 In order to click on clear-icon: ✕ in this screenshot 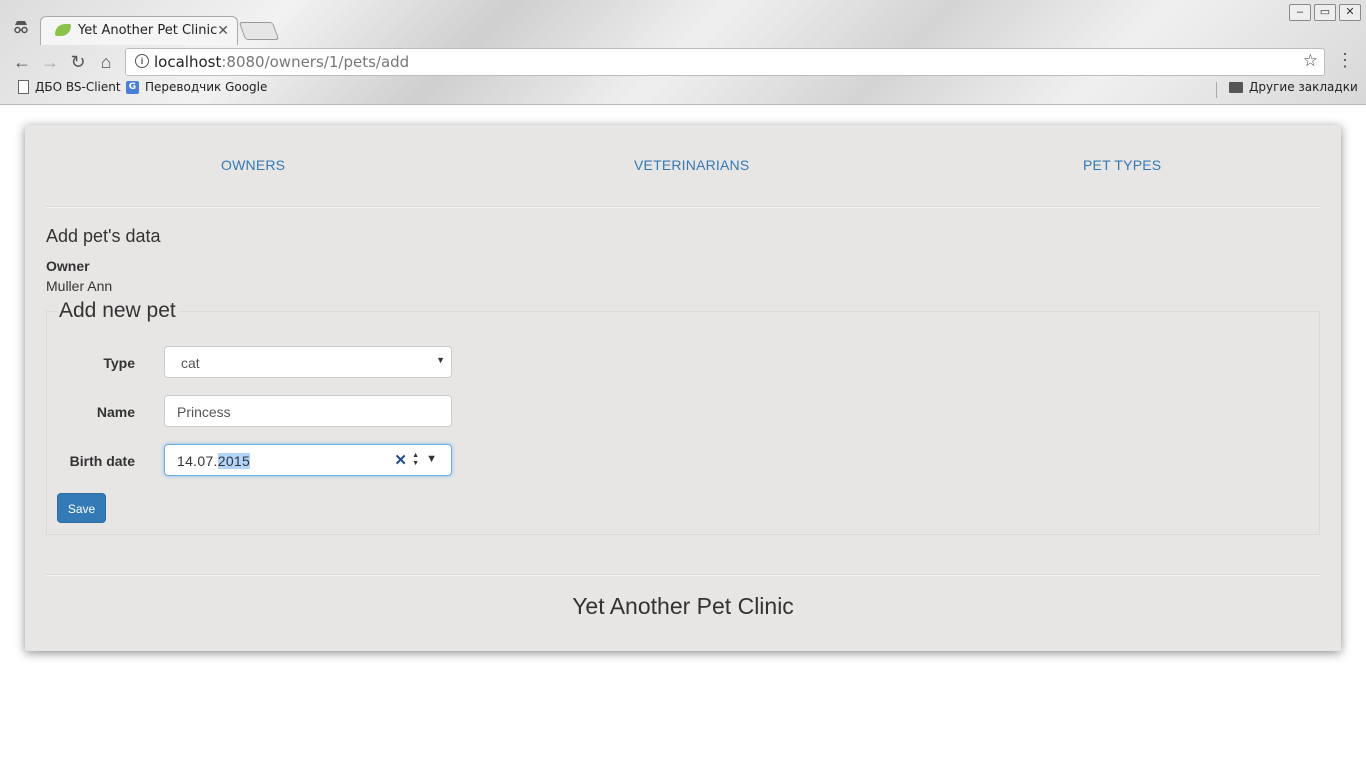, I will do `click(400, 460)`.